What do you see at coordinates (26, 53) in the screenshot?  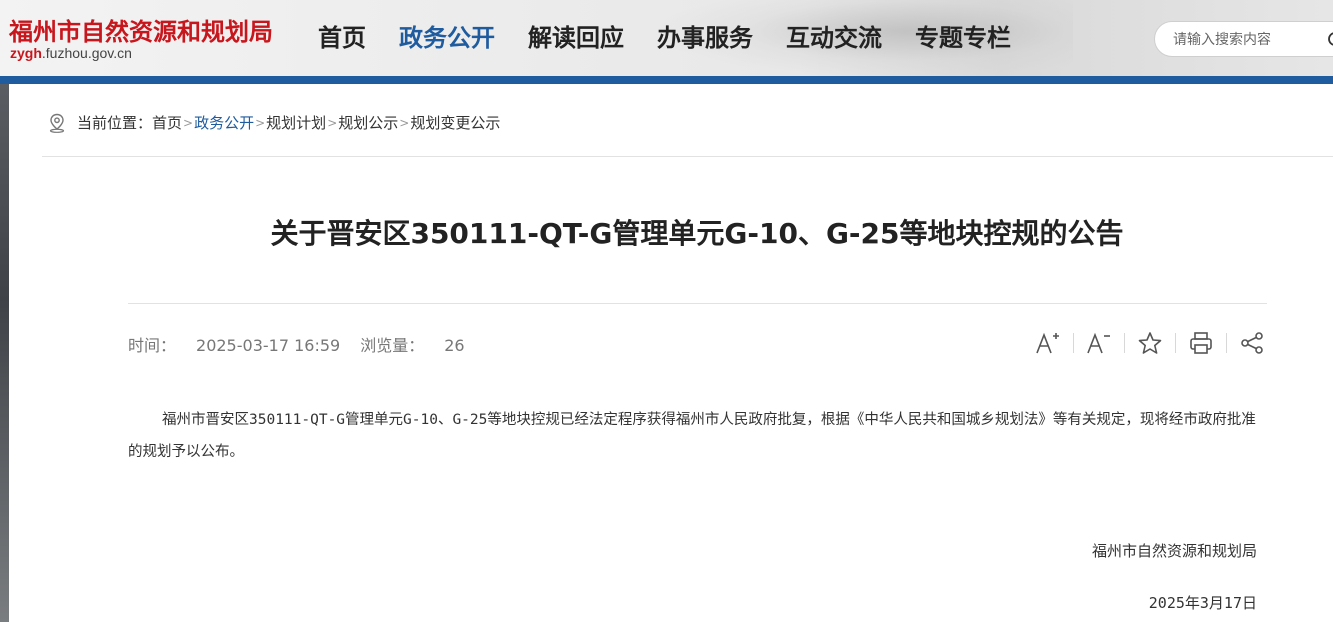 I see `domain-prefix: zygh` at bounding box center [26, 53].